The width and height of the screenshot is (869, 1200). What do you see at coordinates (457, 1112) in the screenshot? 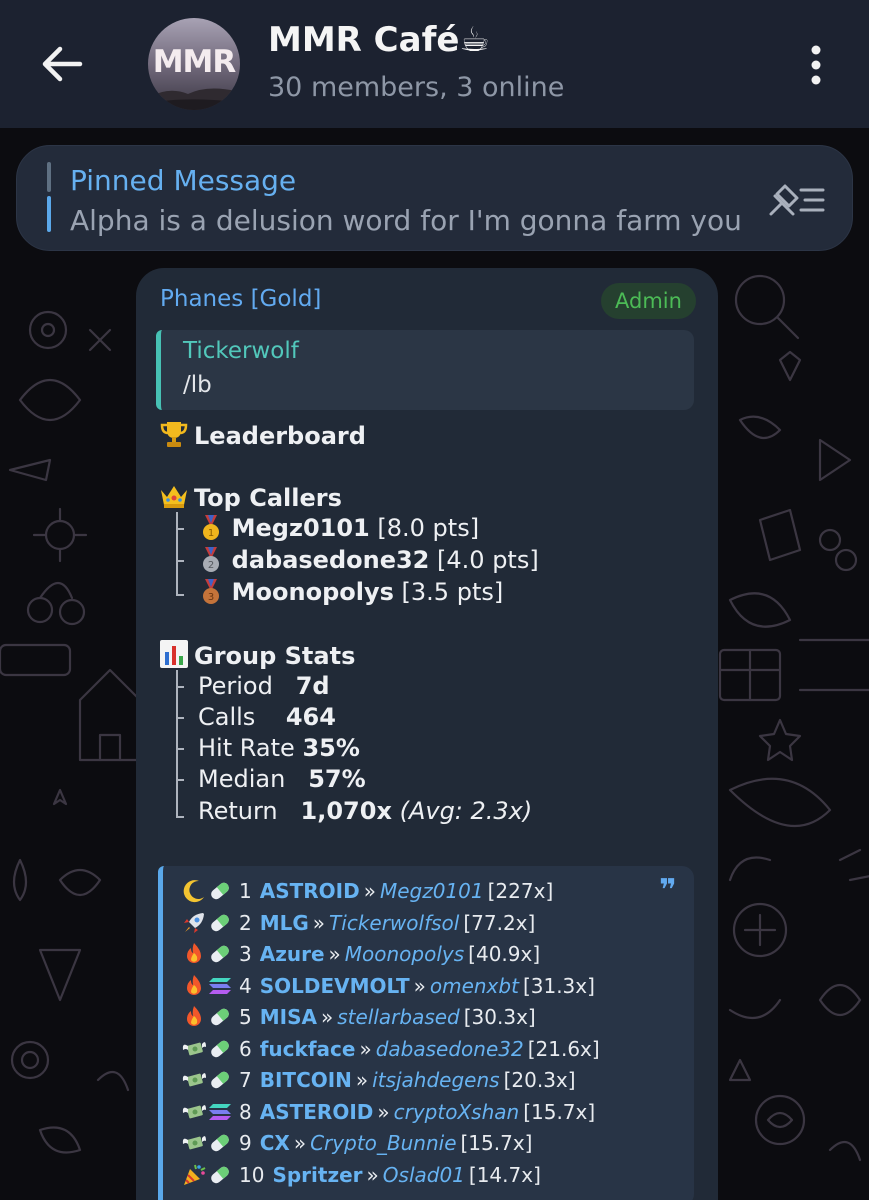
I see `call-user-link: cryptoXshan` at bounding box center [457, 1112].